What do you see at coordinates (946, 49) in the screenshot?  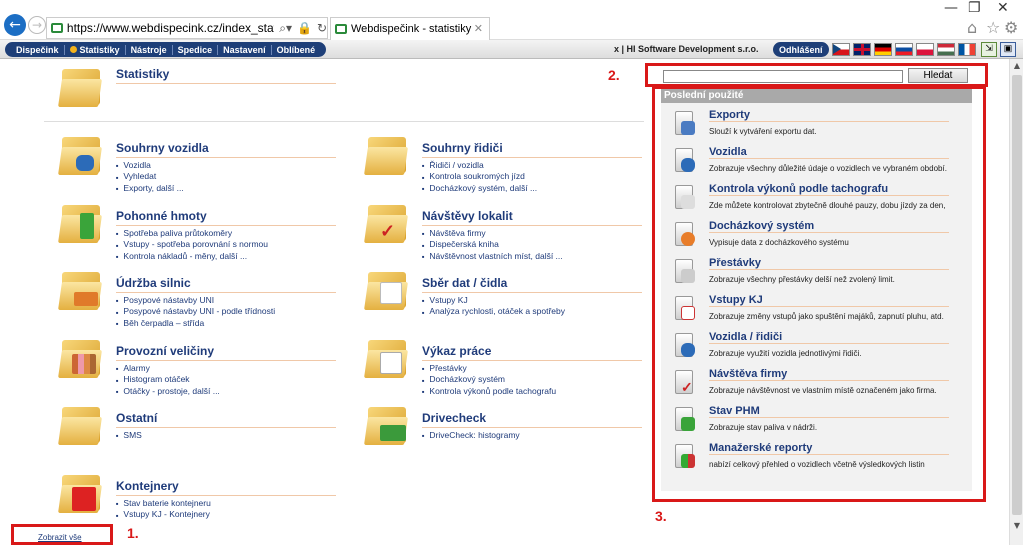 I see `flag-hu-icon` at bounding box center [946, 49].